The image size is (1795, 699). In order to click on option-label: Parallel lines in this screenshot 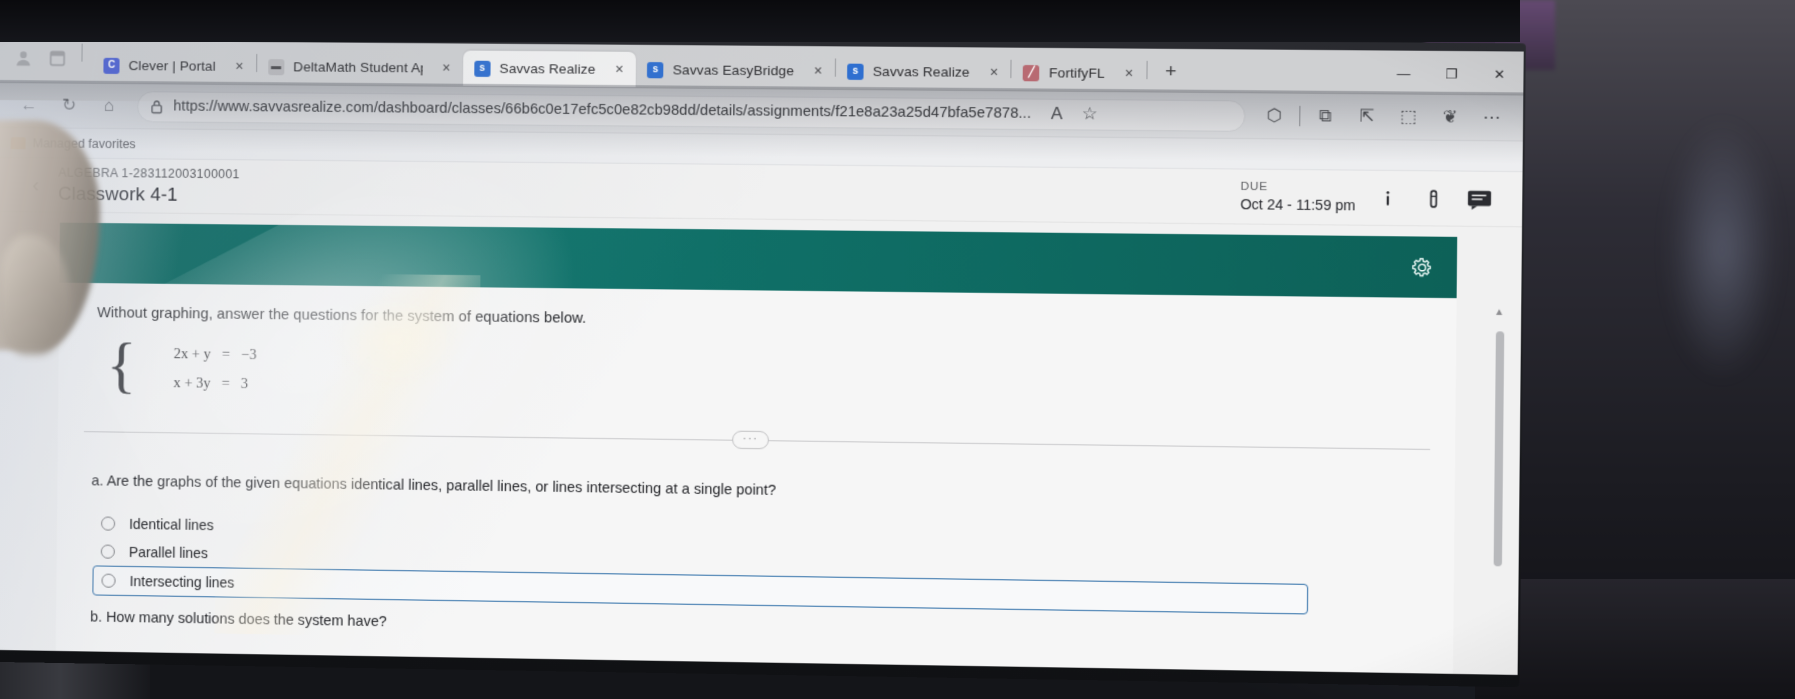, I will do `click(168, 552)`.